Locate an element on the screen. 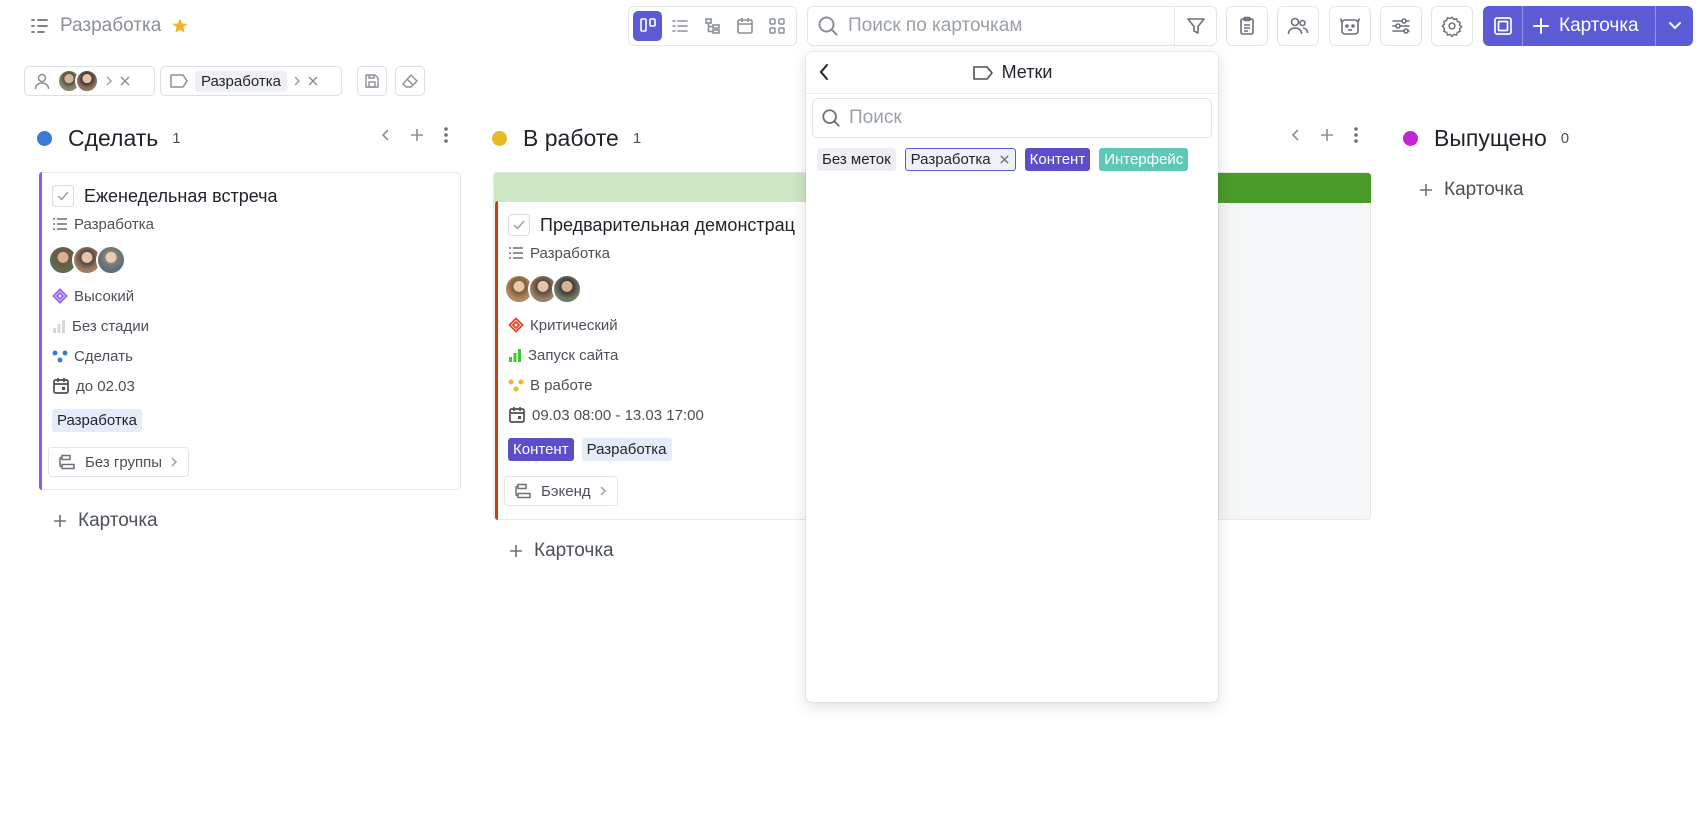 This screenshot has width=1701, height=832. list-view-button is located at coordinates (679, 26).